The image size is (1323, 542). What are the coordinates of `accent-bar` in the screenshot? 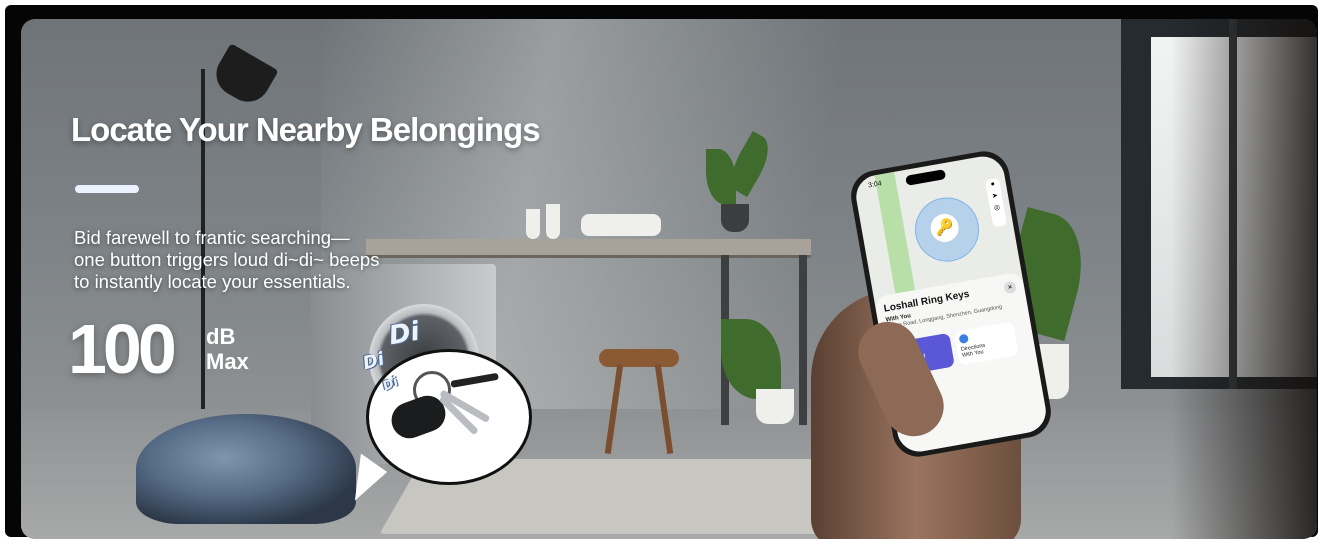 It's located at (107, 189).